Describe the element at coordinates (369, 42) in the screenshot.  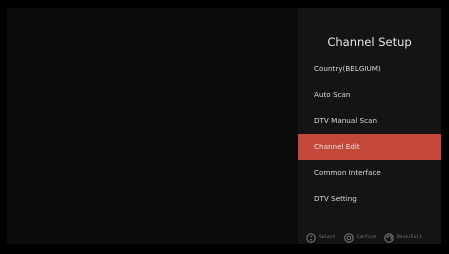
I see `menu-title: Channel Setup` at that location.